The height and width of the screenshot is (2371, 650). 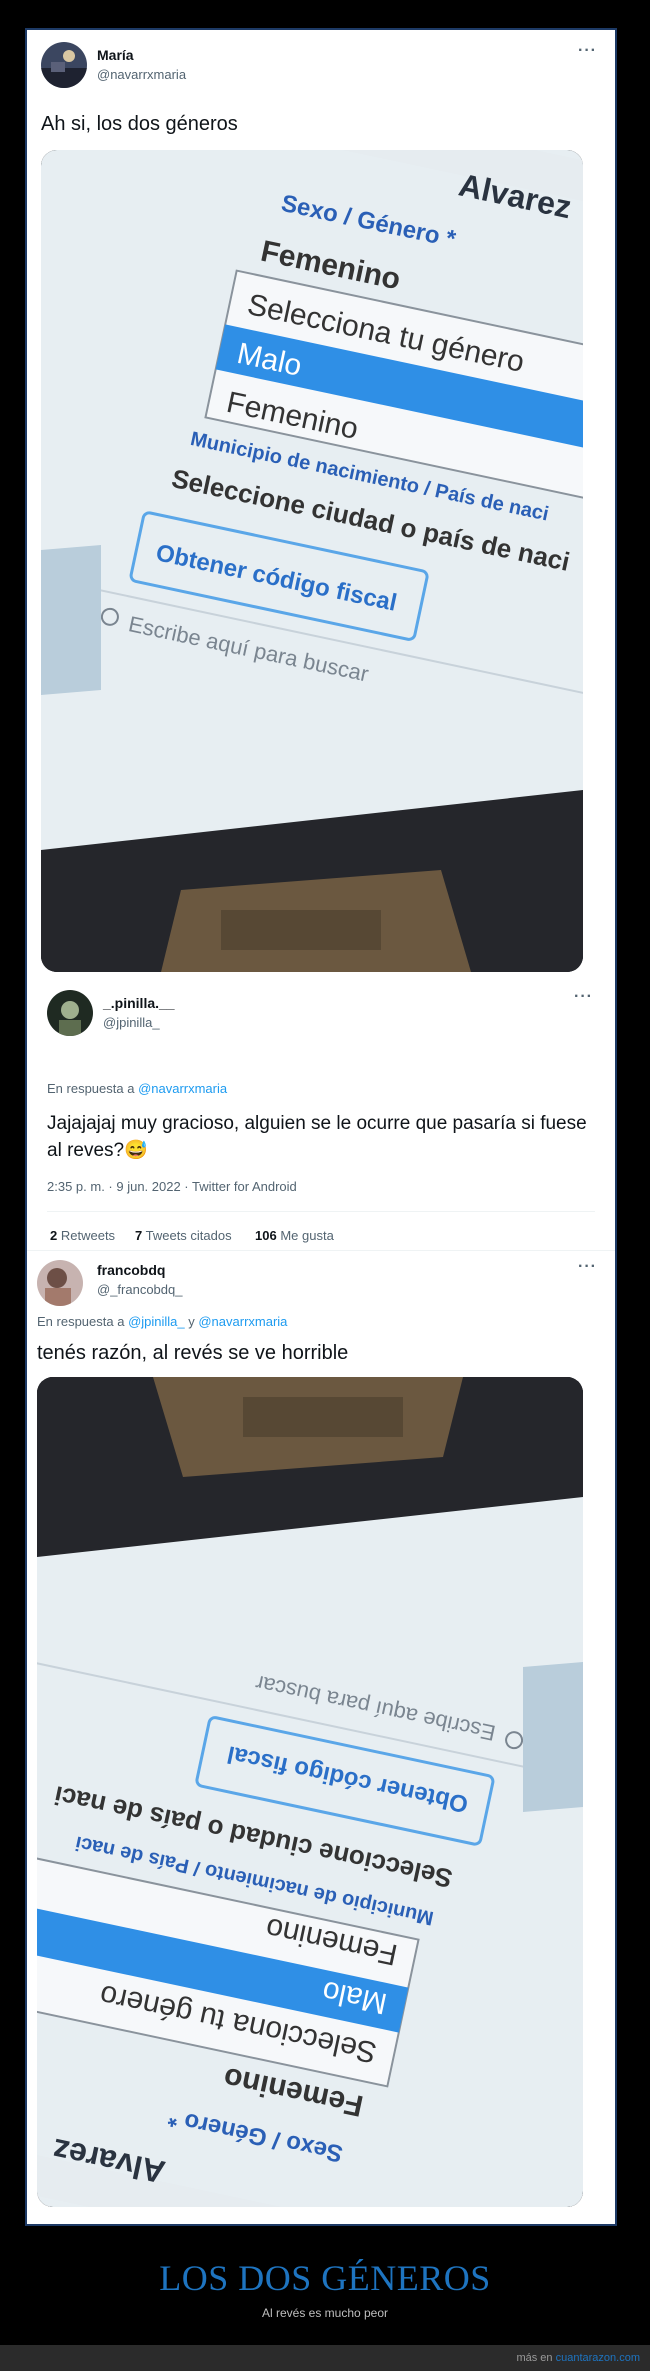 I want to click on author-handle: @_francobdq_, so click(x=139, y=1289).